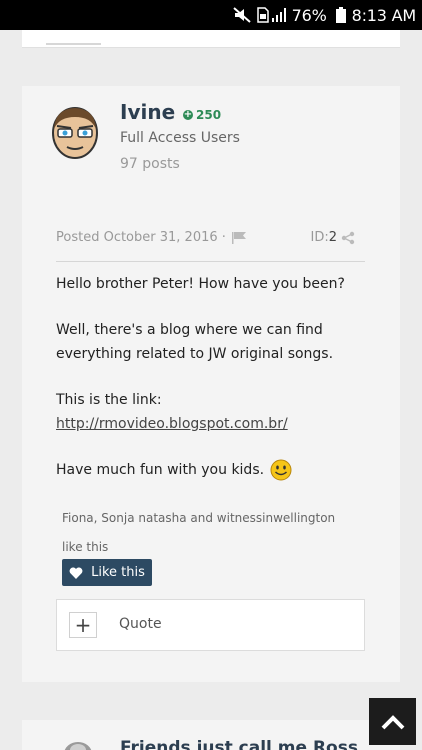  I want to click on scroll-top-icon, so click(392, 721).